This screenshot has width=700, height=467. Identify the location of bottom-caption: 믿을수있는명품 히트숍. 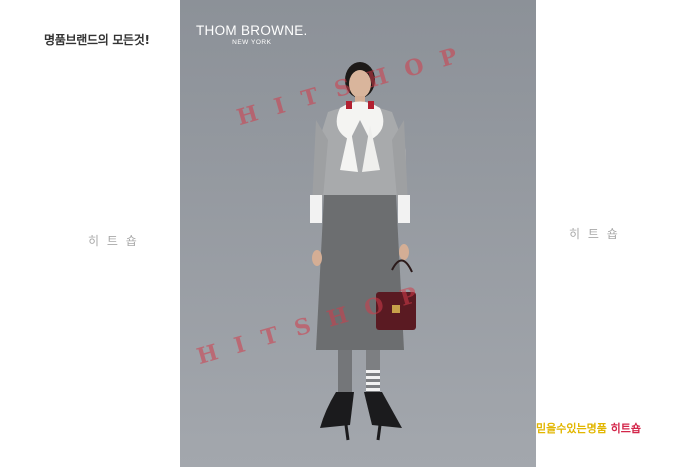
(588, 428).